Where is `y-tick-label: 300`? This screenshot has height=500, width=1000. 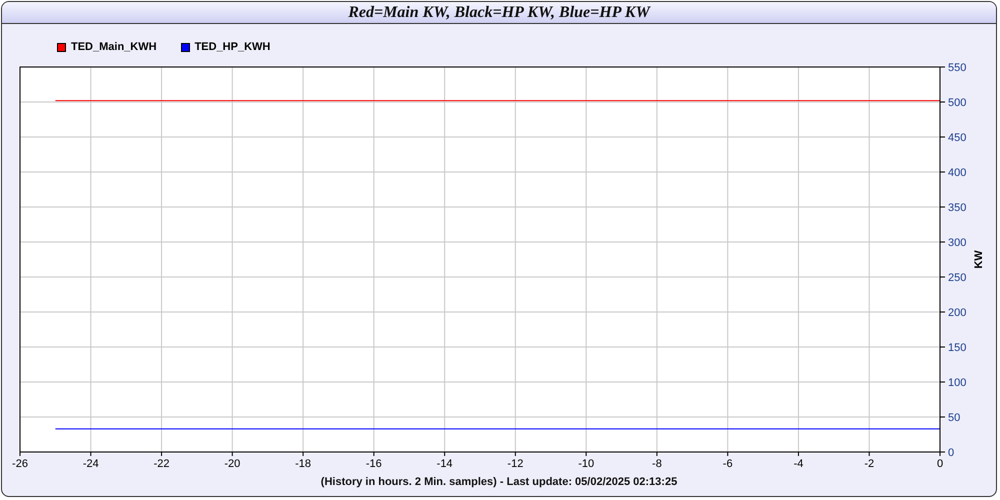
y-tick-label: 300 is located at coordinates (957, 243).